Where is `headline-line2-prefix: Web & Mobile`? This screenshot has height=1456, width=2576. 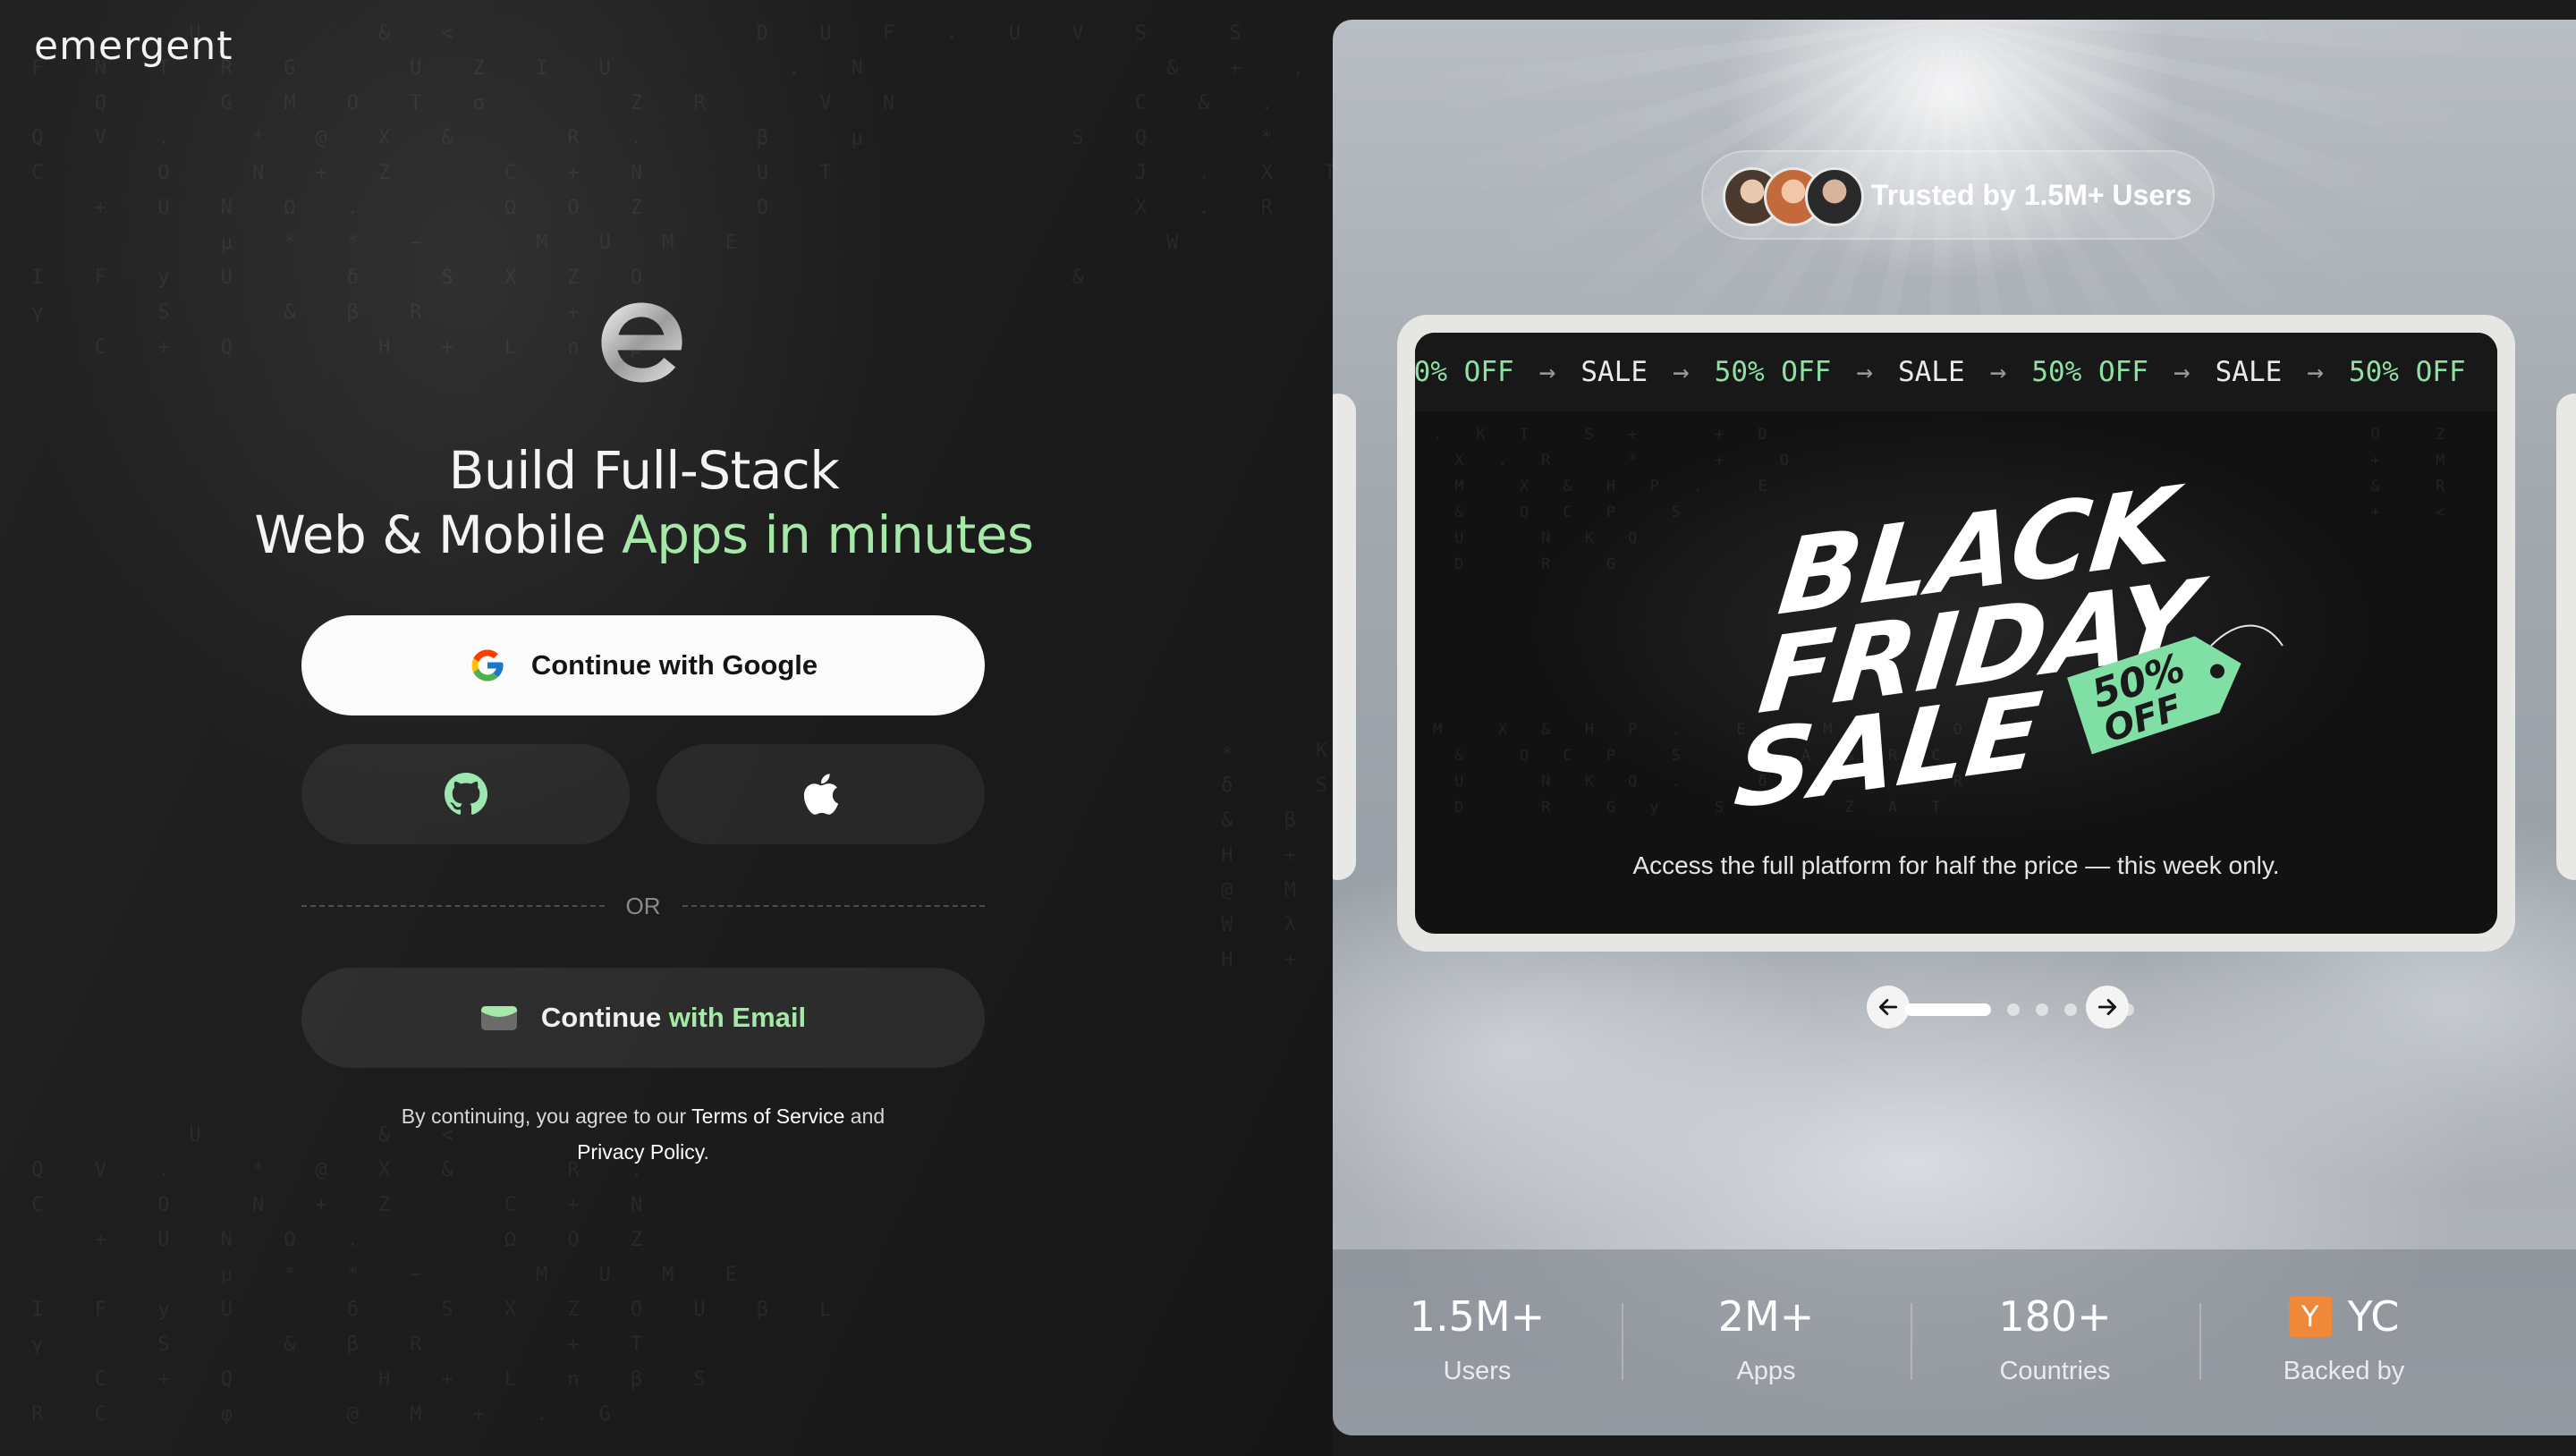
headline-line2-prefix: Web & Mobile is located at coordinates (438, 534).